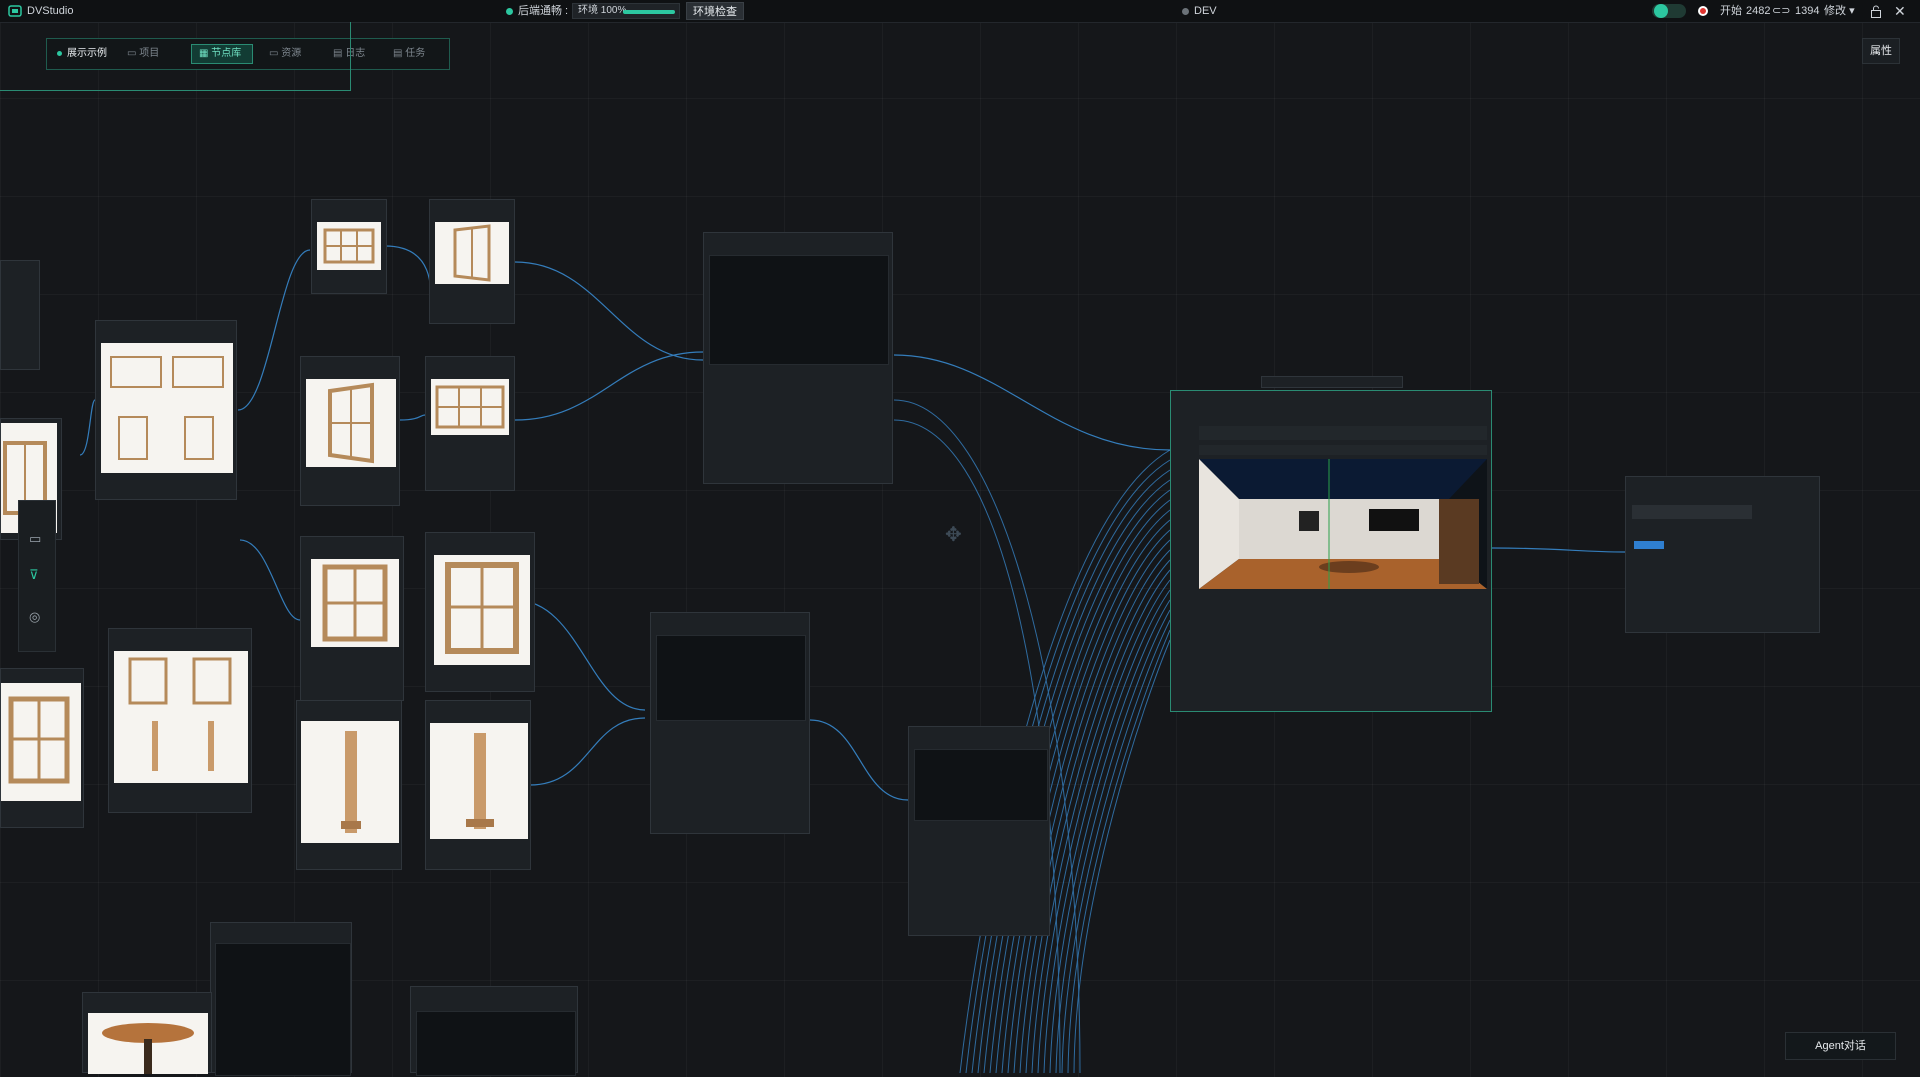 The height and width of the screenshot is (1077, 1920). What do you see at coordinates (34, 575) in the screenshot?
I see `filter-icon: ⊽` at bounding box center [34, 575].